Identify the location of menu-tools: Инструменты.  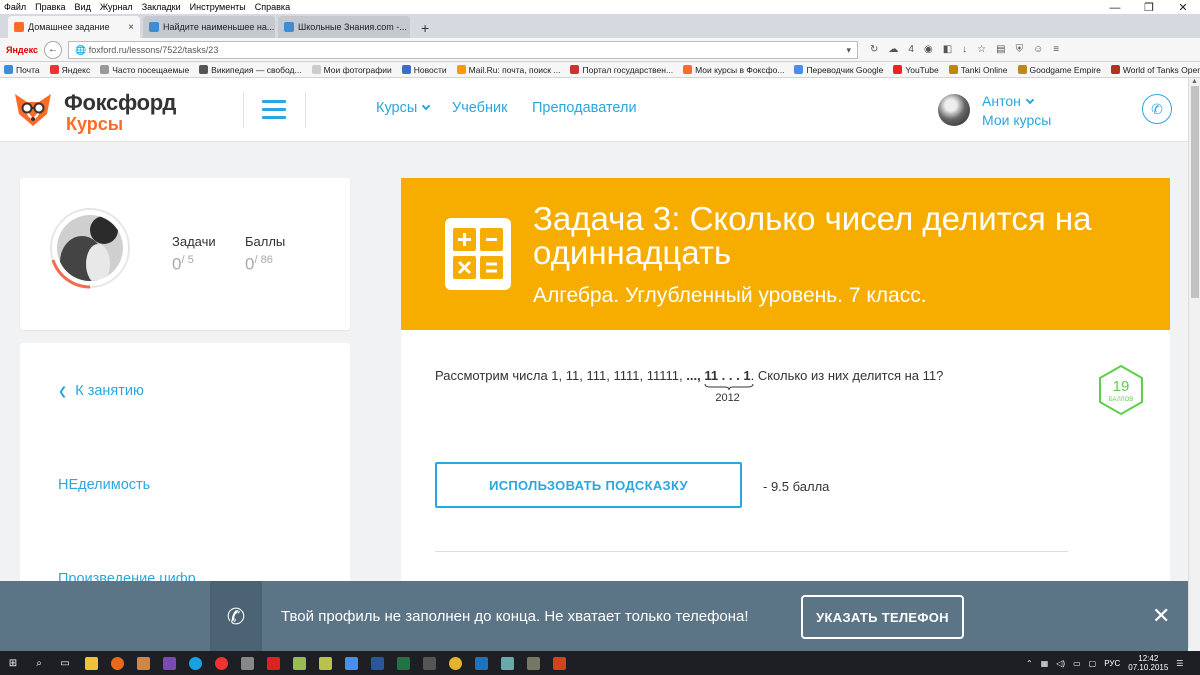
(218, 7).